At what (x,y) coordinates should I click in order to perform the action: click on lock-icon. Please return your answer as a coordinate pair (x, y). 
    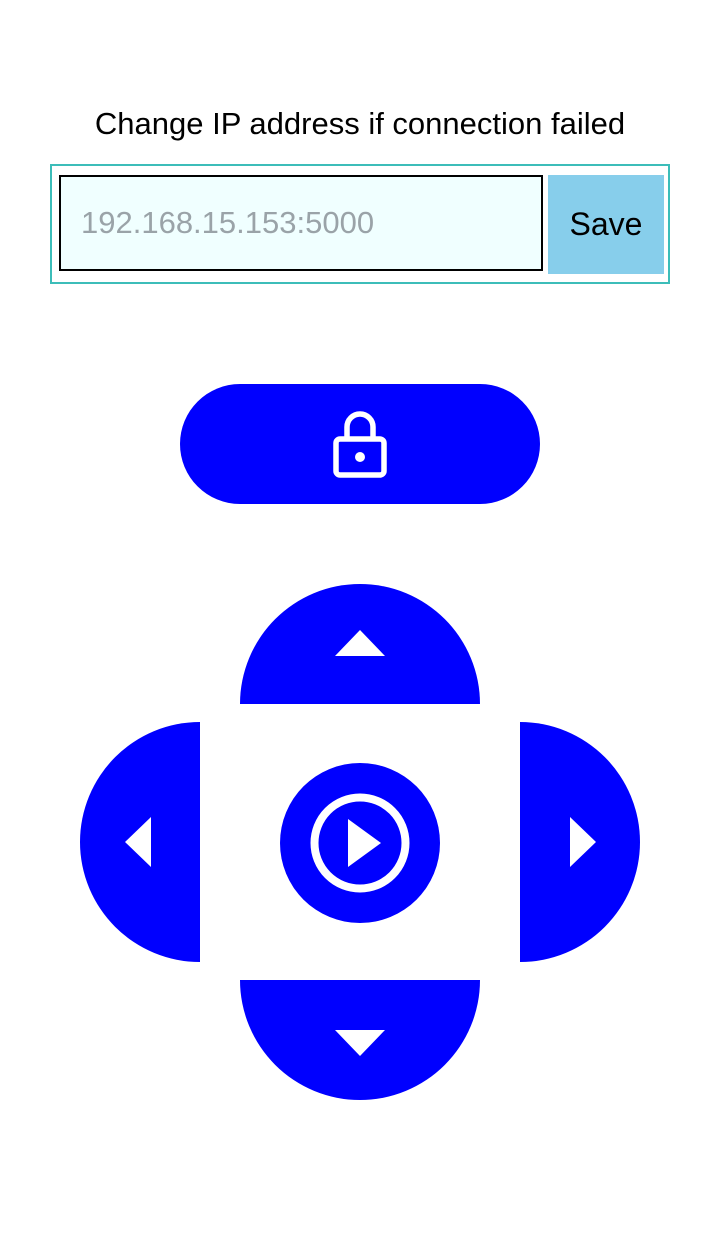
    Looking at the image, I should click on (360, 444).